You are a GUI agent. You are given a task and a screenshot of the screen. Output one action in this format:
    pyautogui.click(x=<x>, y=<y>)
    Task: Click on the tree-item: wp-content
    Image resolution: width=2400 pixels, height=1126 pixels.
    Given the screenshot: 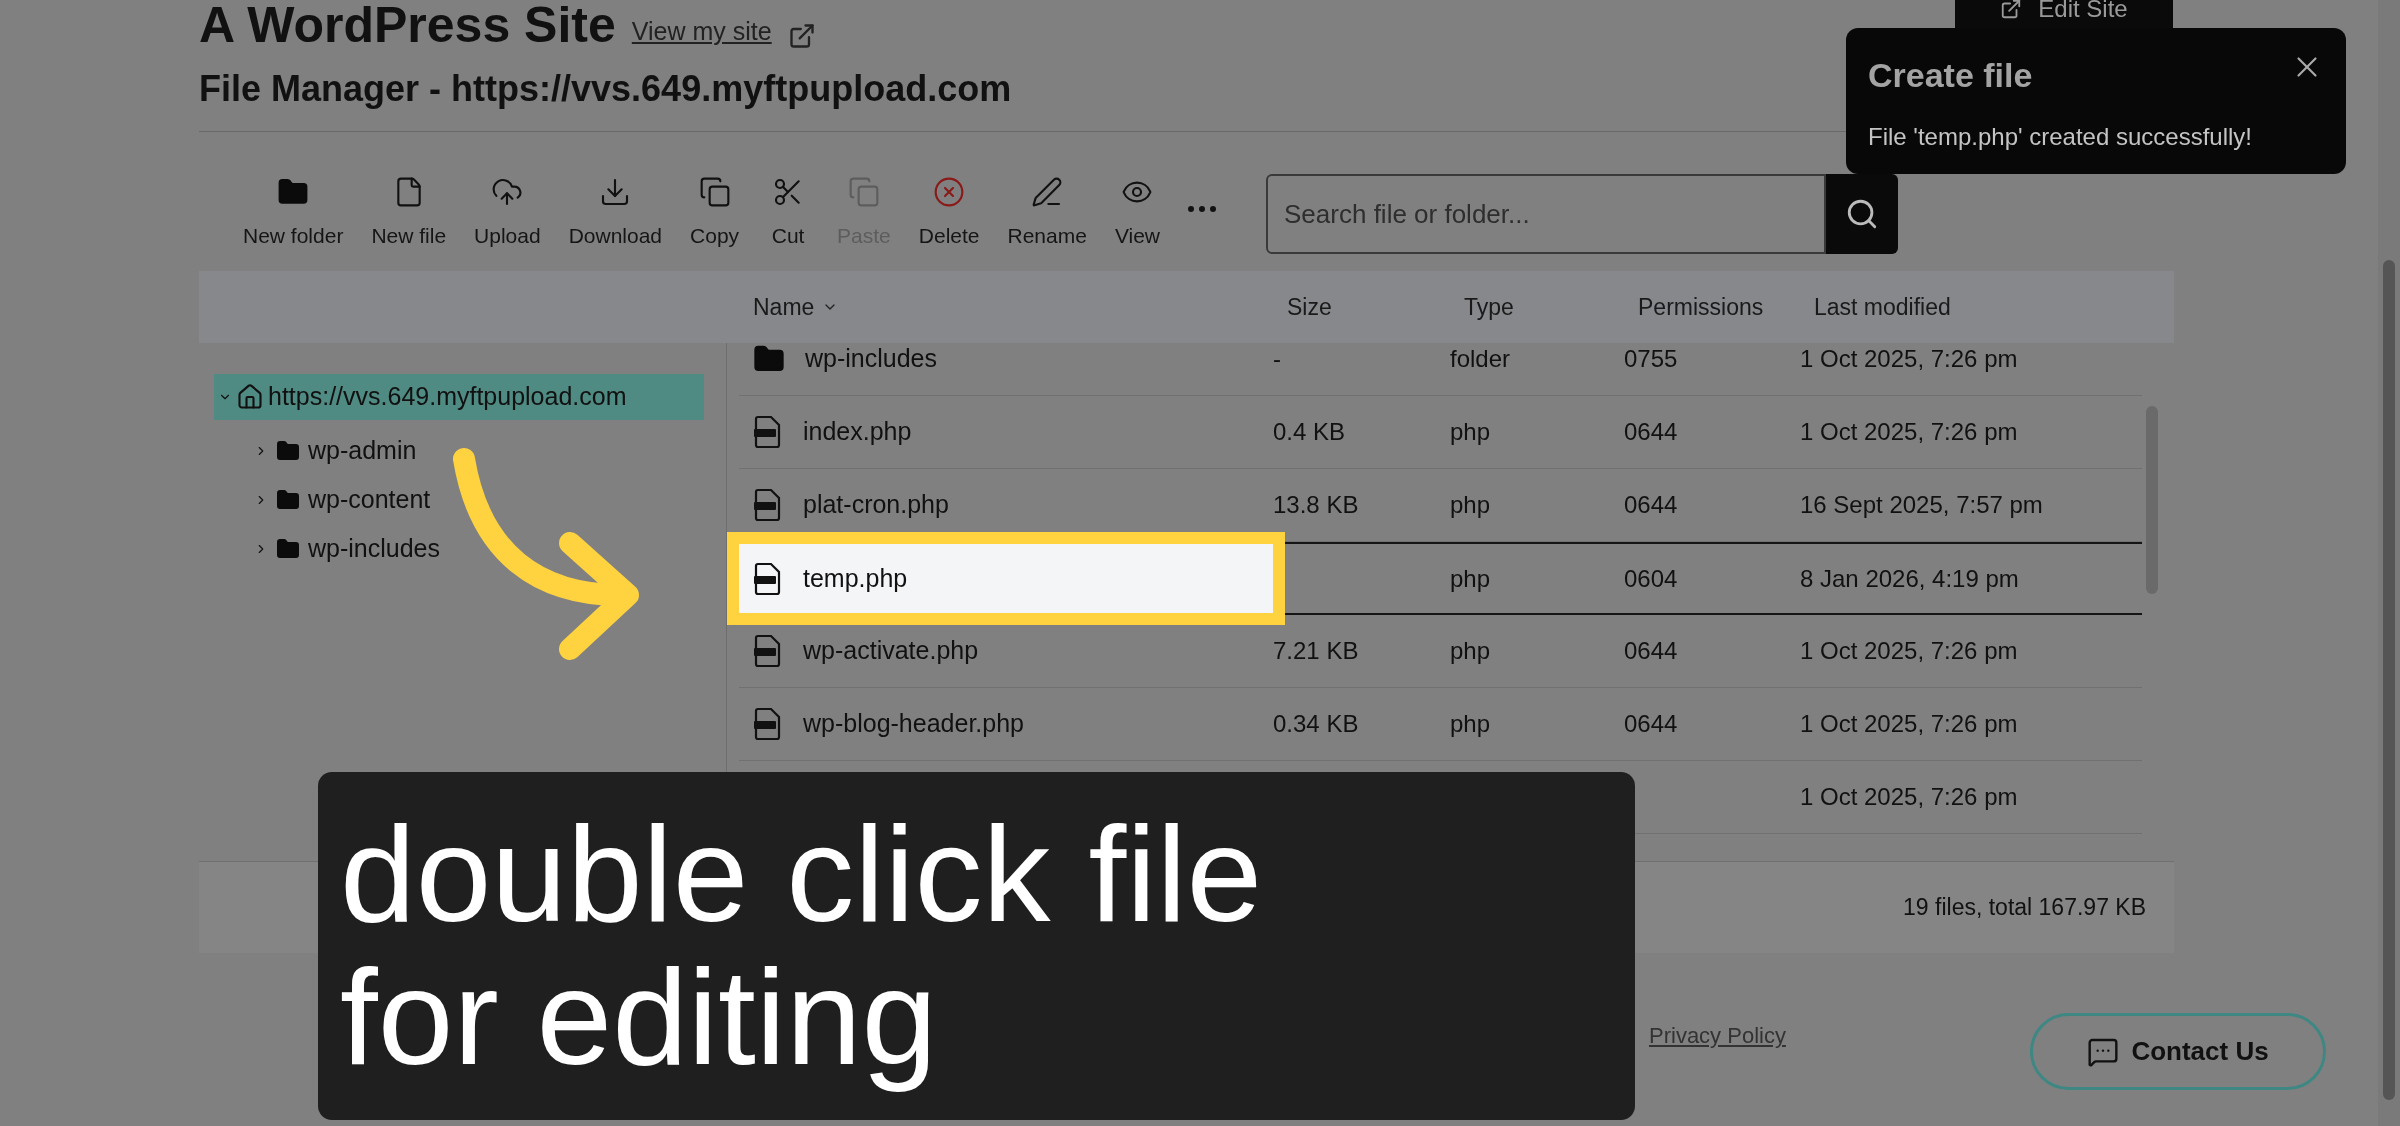 What is the action you would take?
    pyautogui.click(x=490, y=499)
    